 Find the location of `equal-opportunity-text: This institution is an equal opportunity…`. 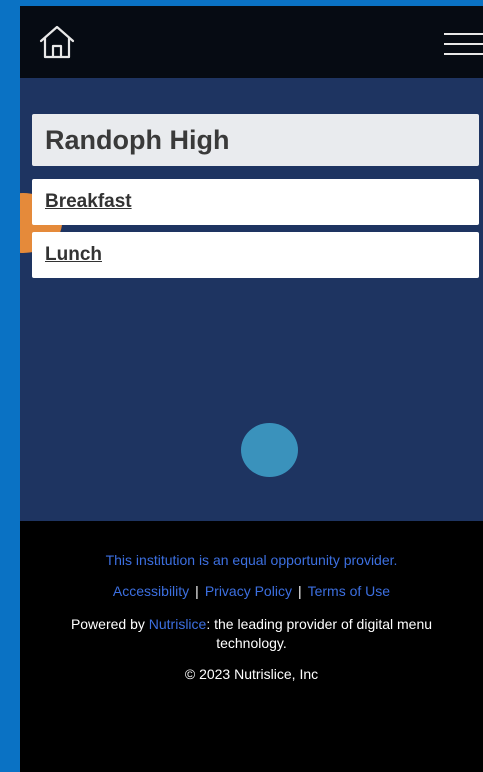

equal-opportunity-text: This institution is an equal opportunity… is located at coordinates (251, 560).